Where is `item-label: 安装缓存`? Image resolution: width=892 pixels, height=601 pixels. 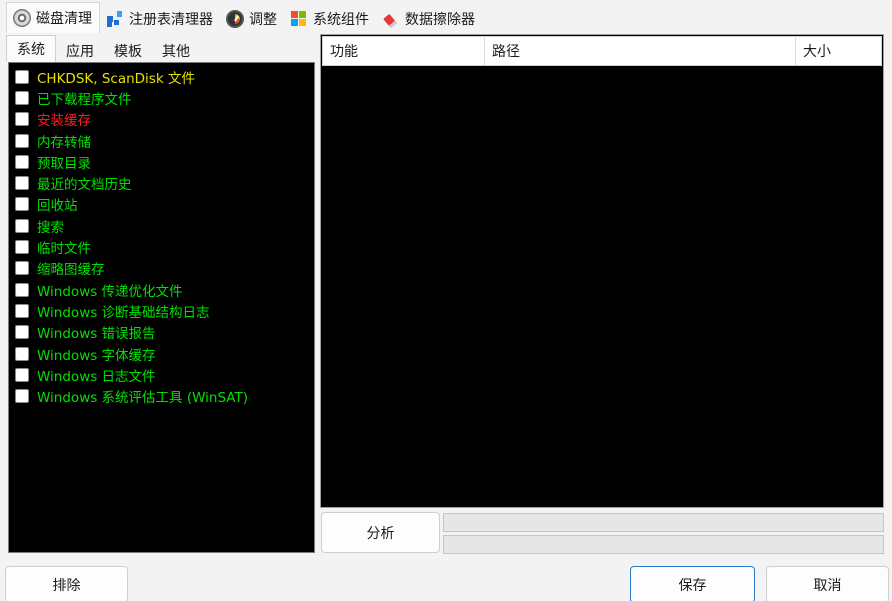
item-label: 安装缓存 is located at coordinates (64, 121).